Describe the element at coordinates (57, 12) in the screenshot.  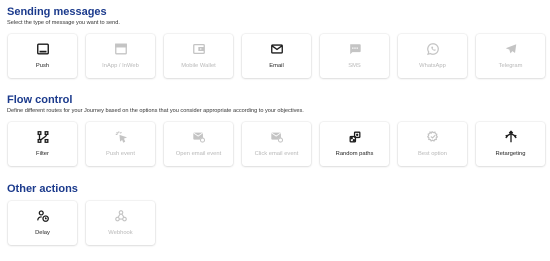
I see `sending-messages-title: Sending messages` at that location.